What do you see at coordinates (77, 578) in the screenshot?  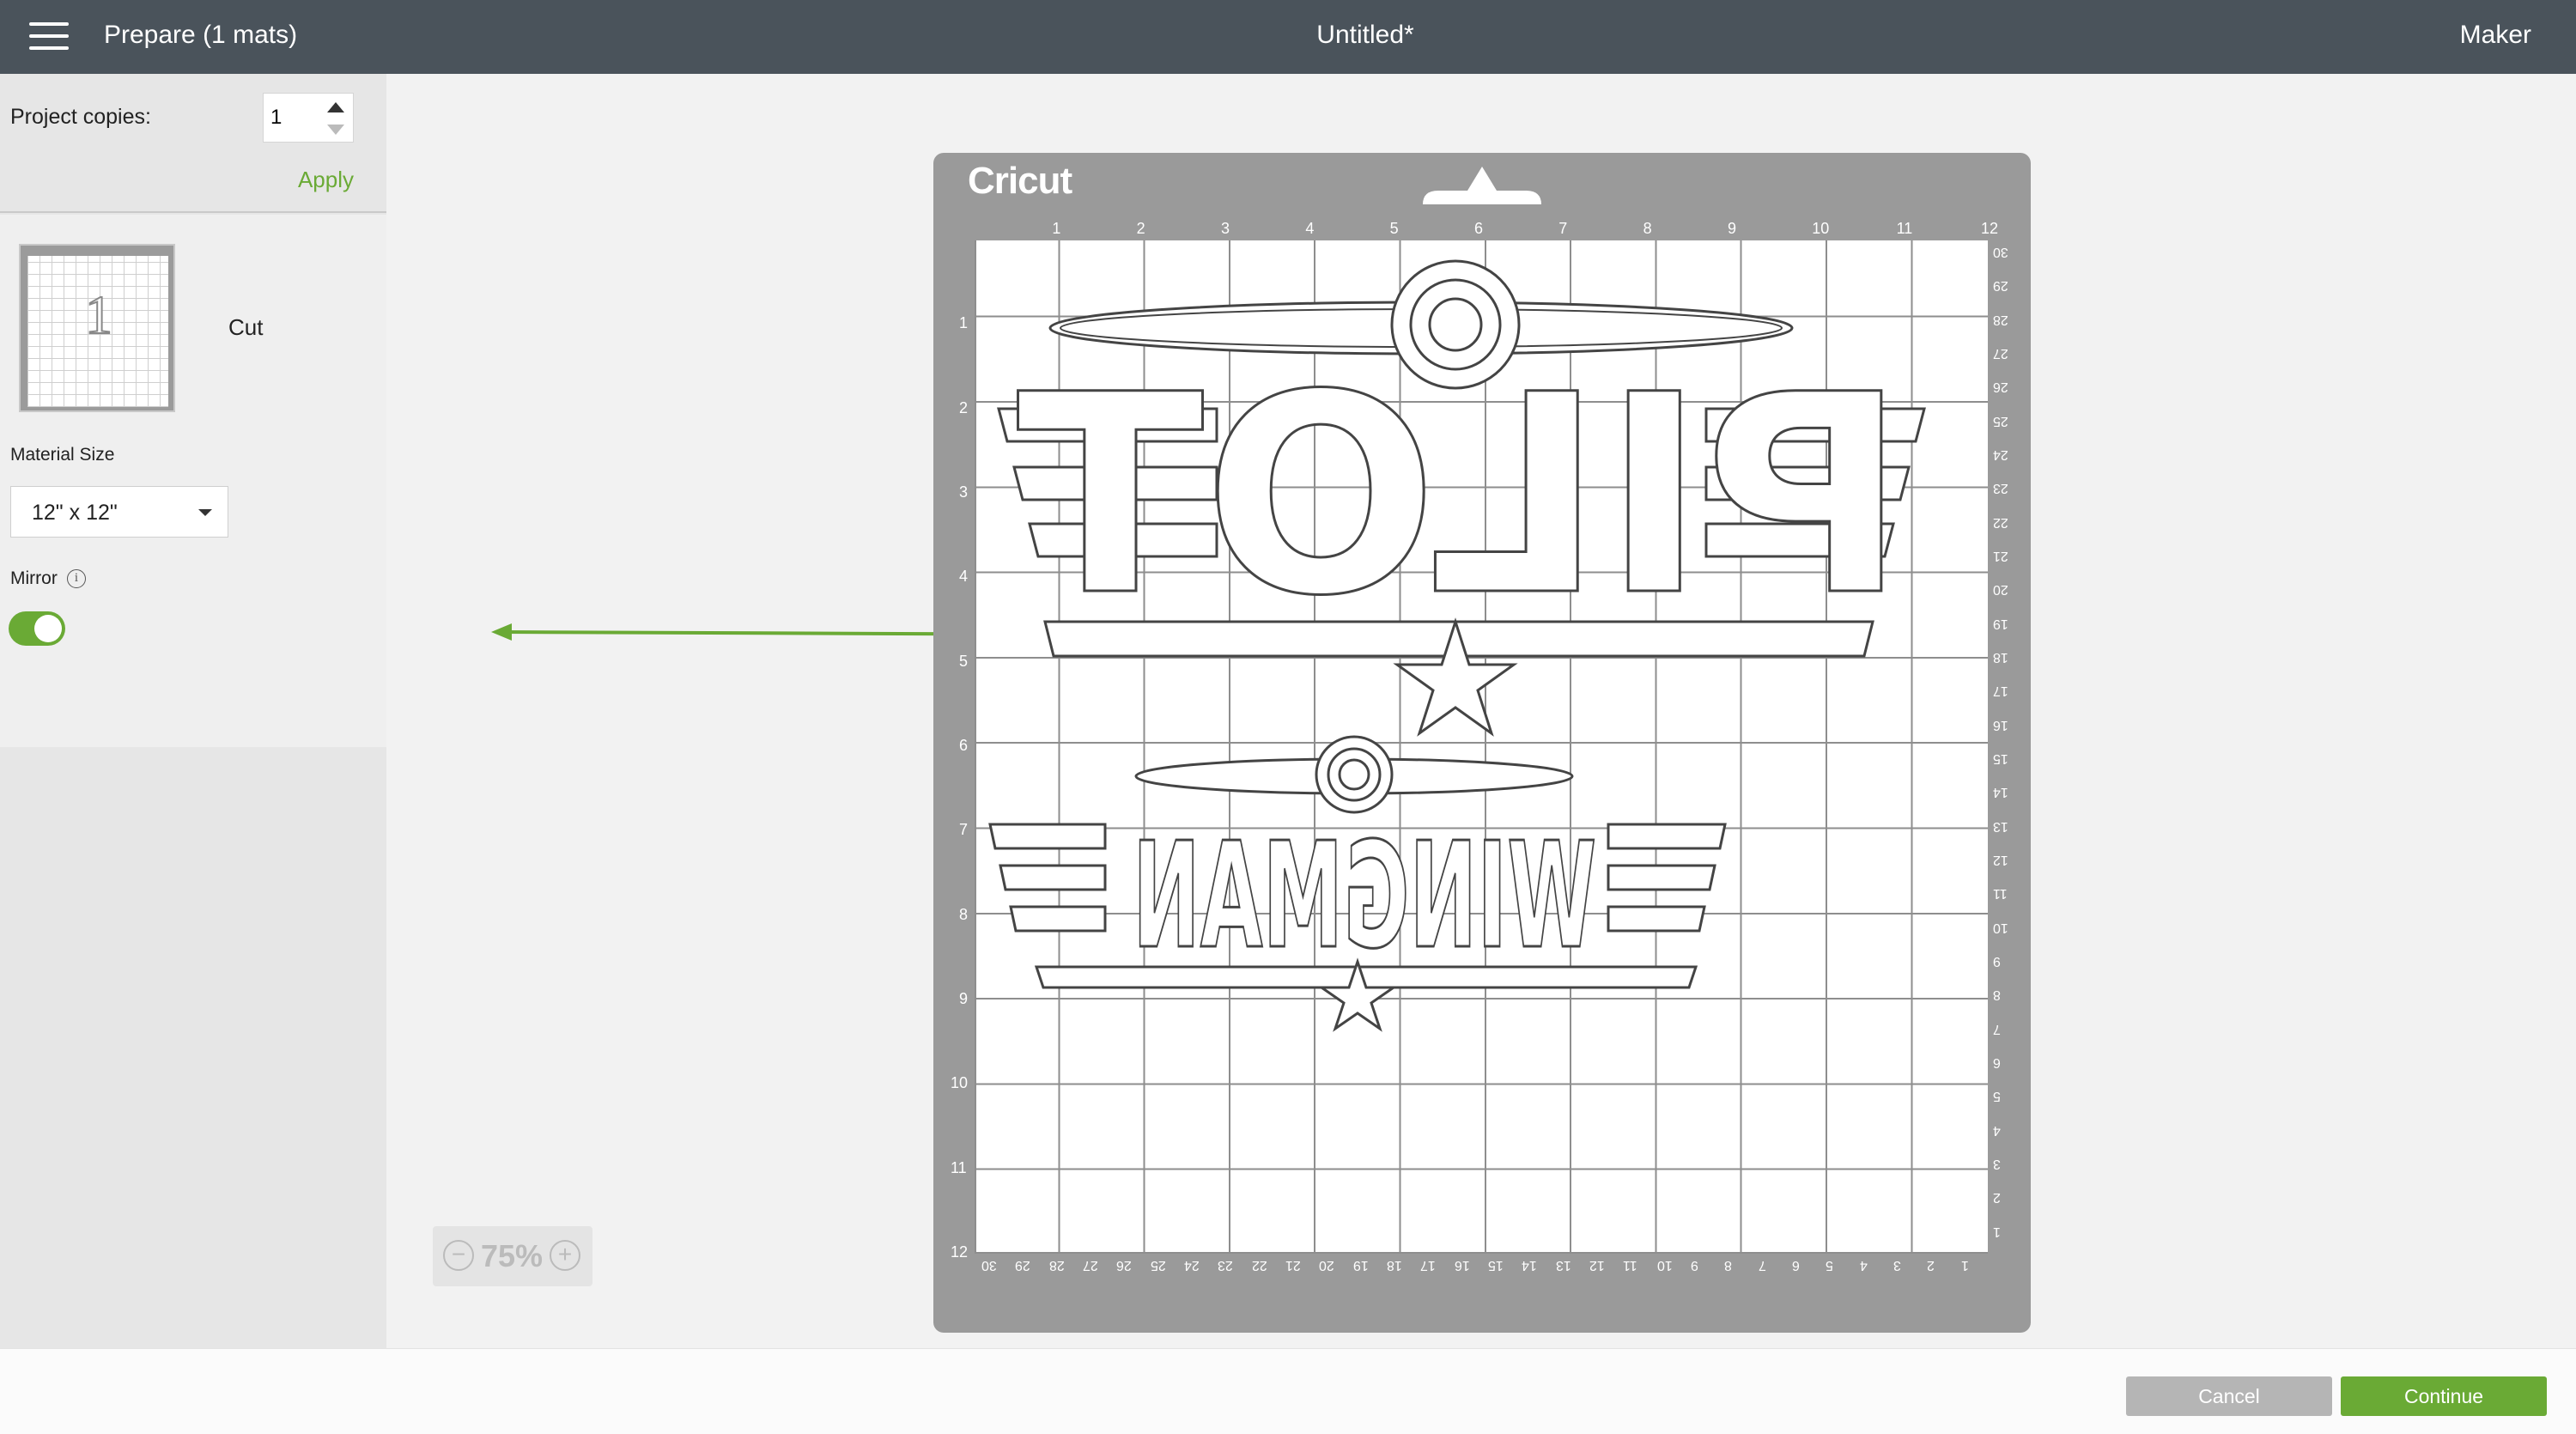 I see `info-icon: i` at bounding box center [77, 578].